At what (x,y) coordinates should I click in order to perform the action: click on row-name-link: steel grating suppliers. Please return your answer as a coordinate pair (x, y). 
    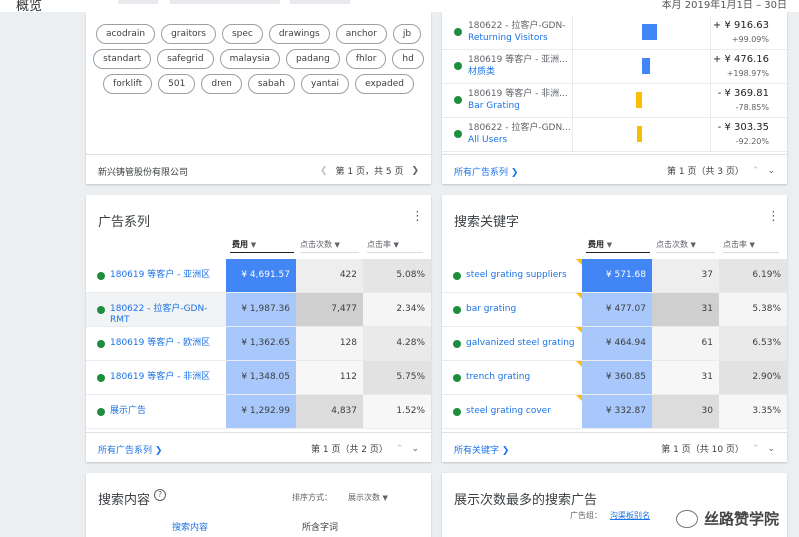
    Looking at the image, I should click on (522, 275).